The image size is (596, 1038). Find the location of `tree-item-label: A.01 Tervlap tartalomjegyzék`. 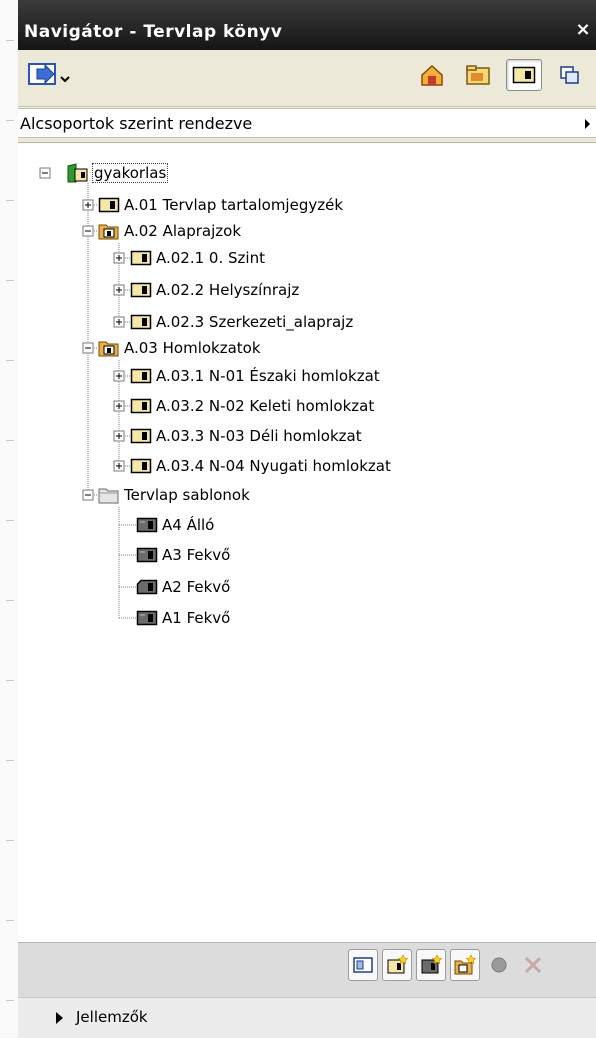

tree-item-label: A.01 Tervlap tartalomjegyzék is located at coordinates (234, 205).